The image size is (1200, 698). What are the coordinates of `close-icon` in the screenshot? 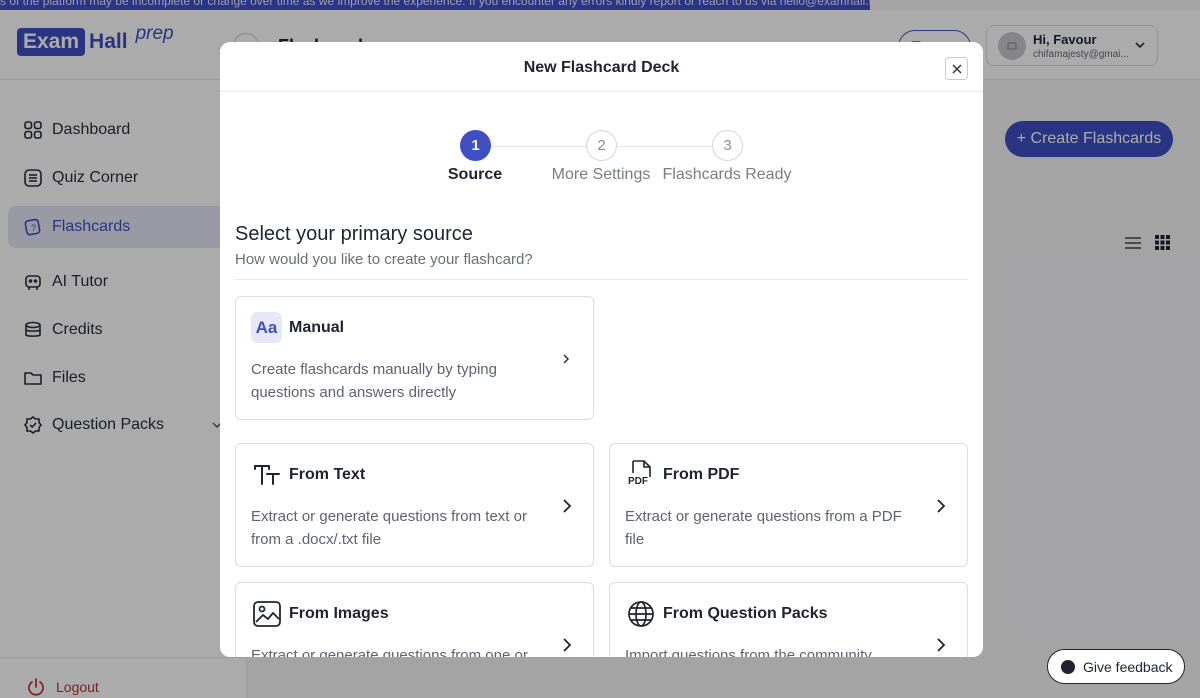 It's located at (956, 68).